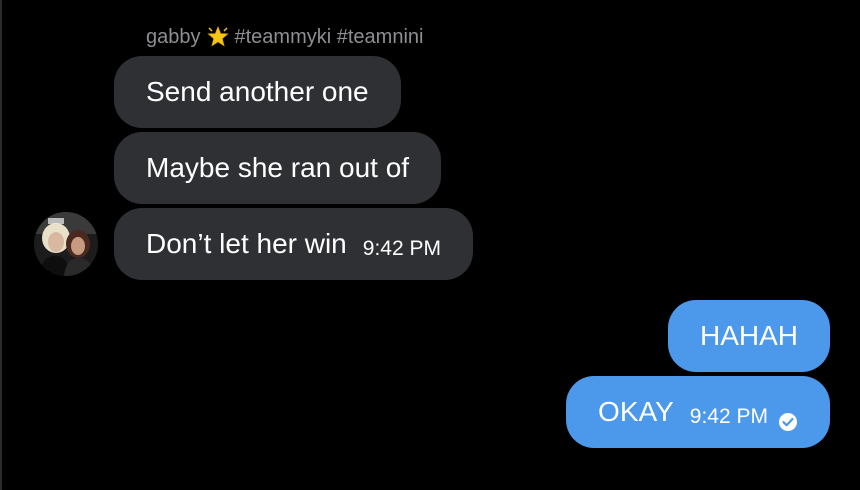 This screenshot has height=490, width=860. What do you see at coordinates (636, 411) in the screenshot?
I see `message-text: OKAY` at bounding box center [636, 411].